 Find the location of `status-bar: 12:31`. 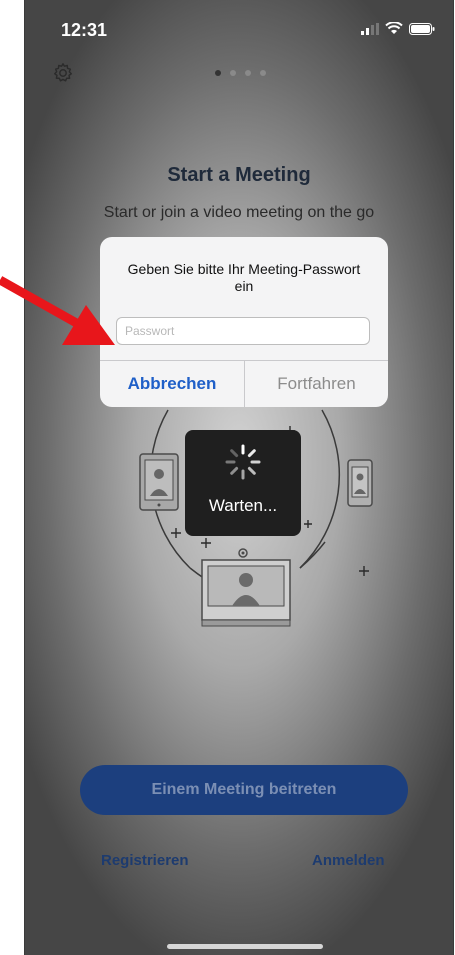

status-bar: 12:31 is located at coordinates (239, 26).